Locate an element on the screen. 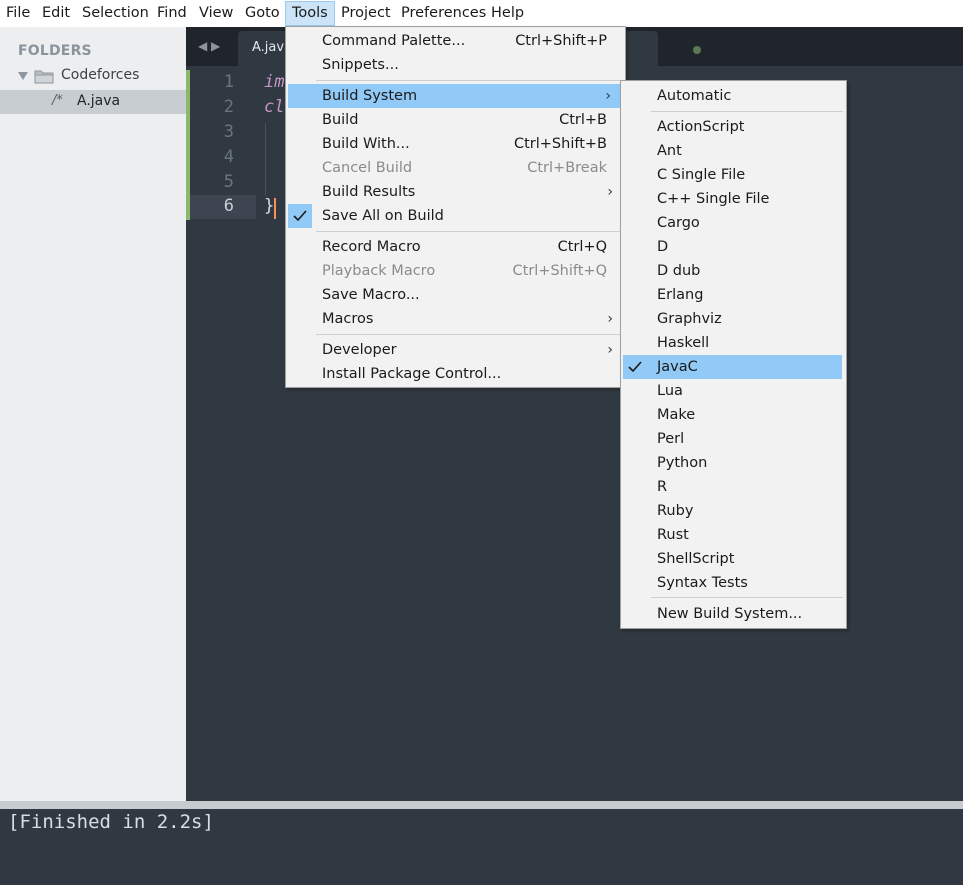 The image size is (963, 885). panel-splitter is located at coordinates (481, 805).